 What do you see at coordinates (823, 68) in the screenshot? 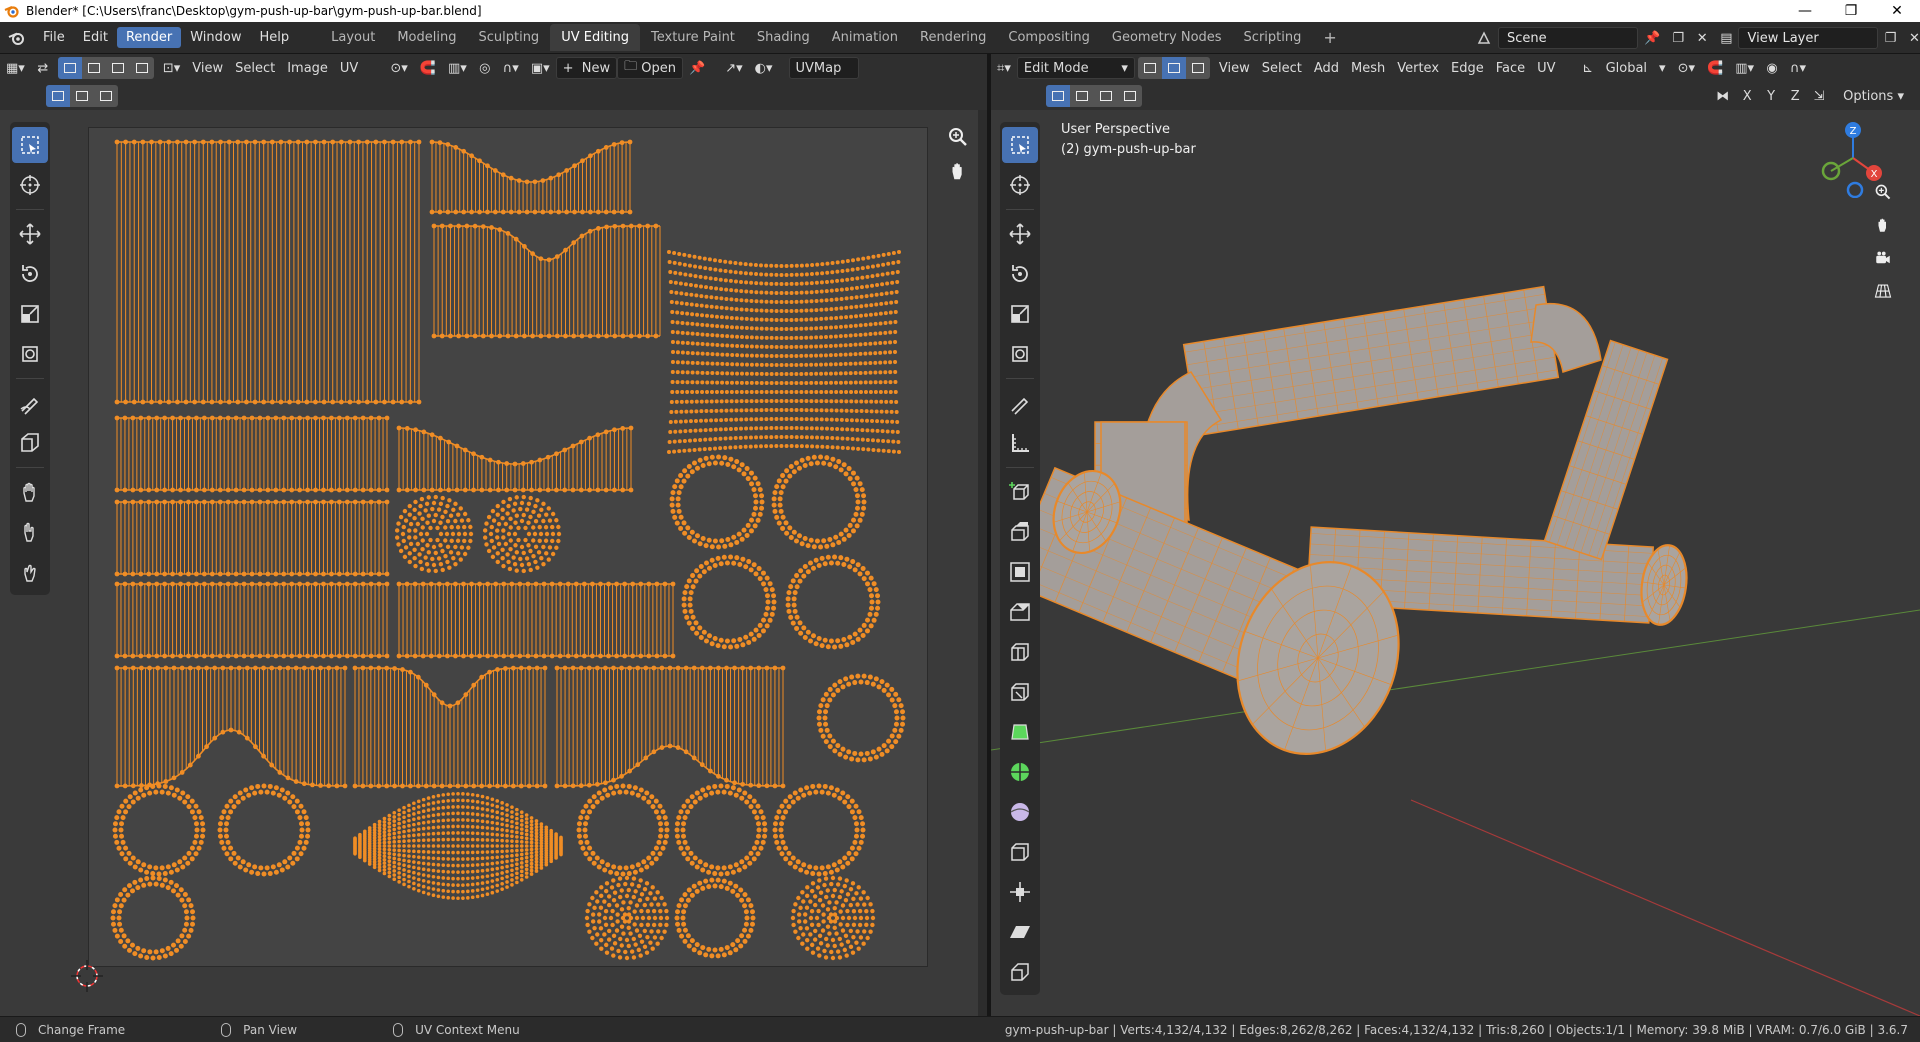
I see `uvmap-field: UVMap` at bounding box center [823, 68].